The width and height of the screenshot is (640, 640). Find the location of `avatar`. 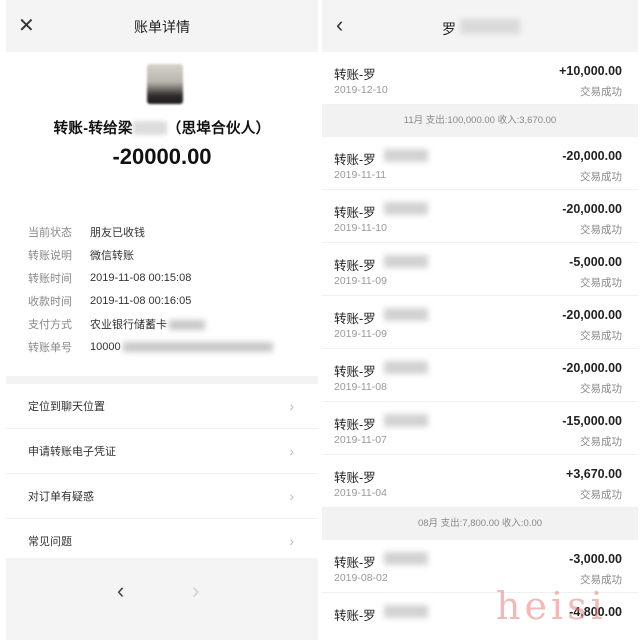

avatar is located at coordinates (165, 84).